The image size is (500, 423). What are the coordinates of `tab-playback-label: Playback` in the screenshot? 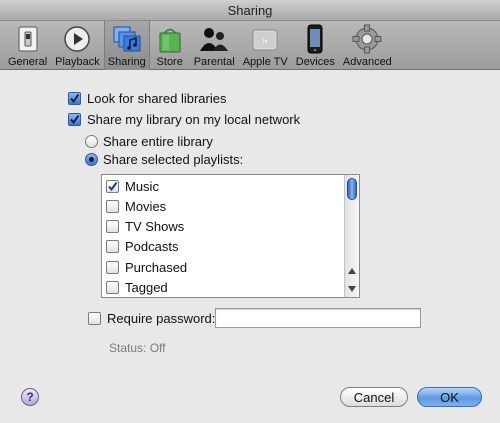 It's located at (77, 62).